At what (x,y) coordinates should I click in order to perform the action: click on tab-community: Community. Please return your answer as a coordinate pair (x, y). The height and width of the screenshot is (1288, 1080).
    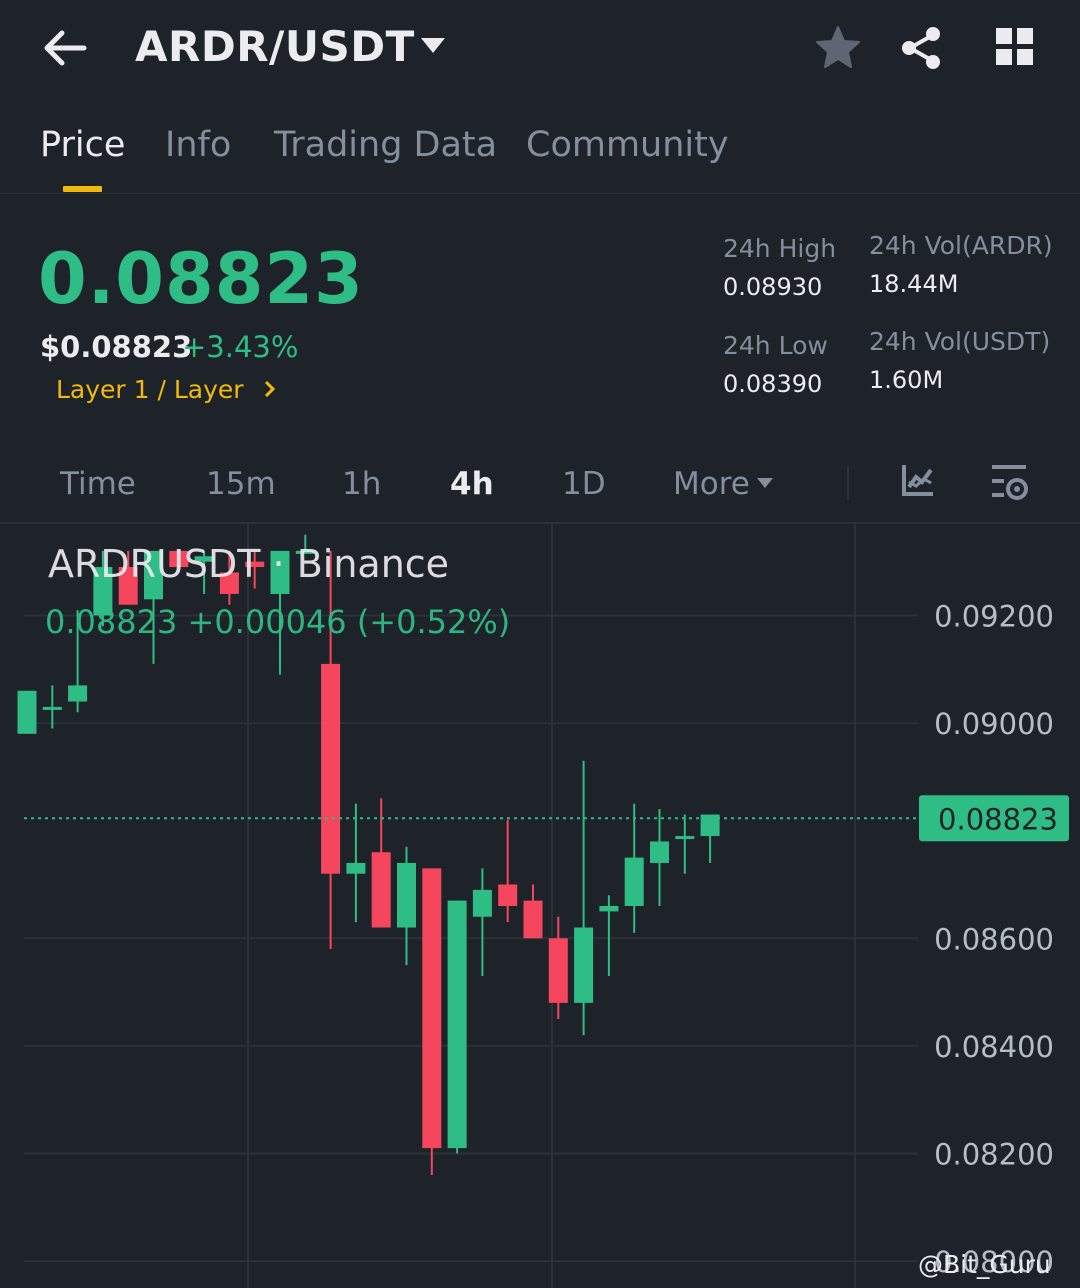
    Looking at the image, I should click on (627, 145).